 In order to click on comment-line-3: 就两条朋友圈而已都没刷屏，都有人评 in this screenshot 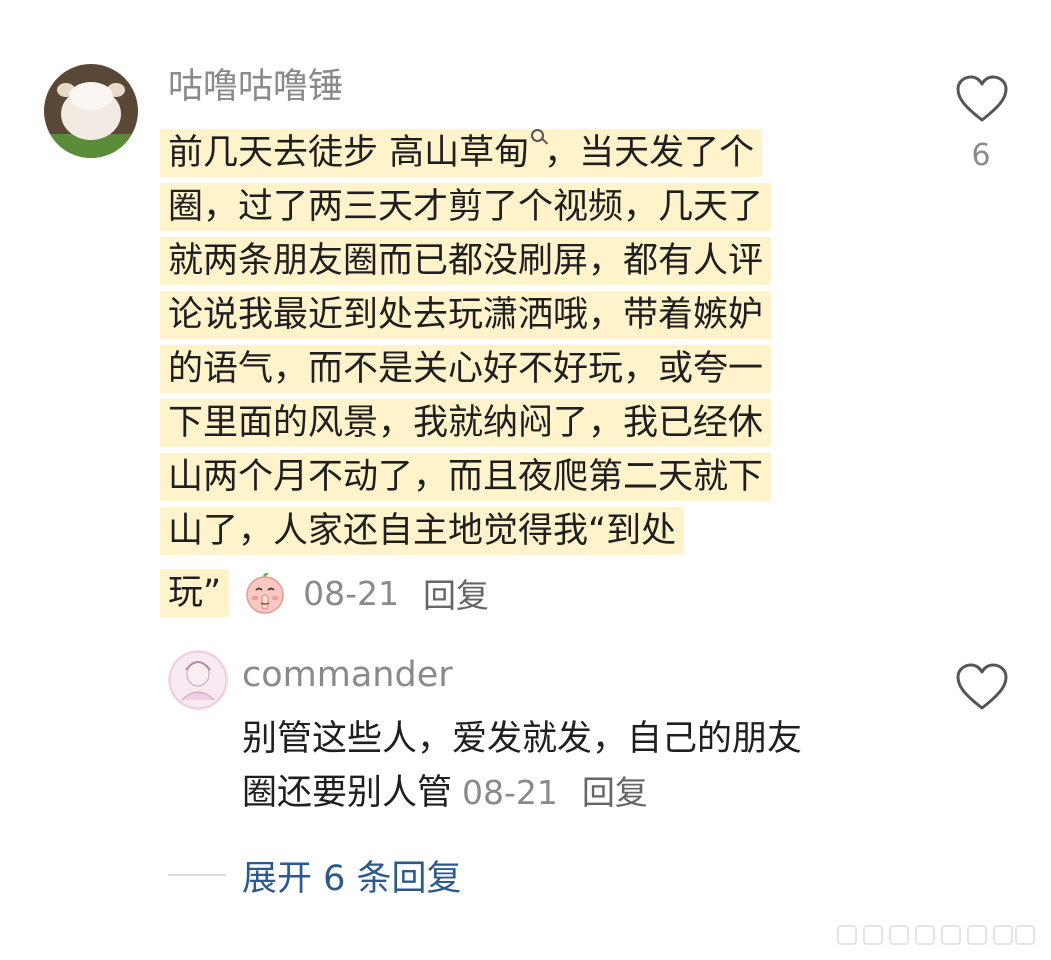, I will do `click(466, 261)`.